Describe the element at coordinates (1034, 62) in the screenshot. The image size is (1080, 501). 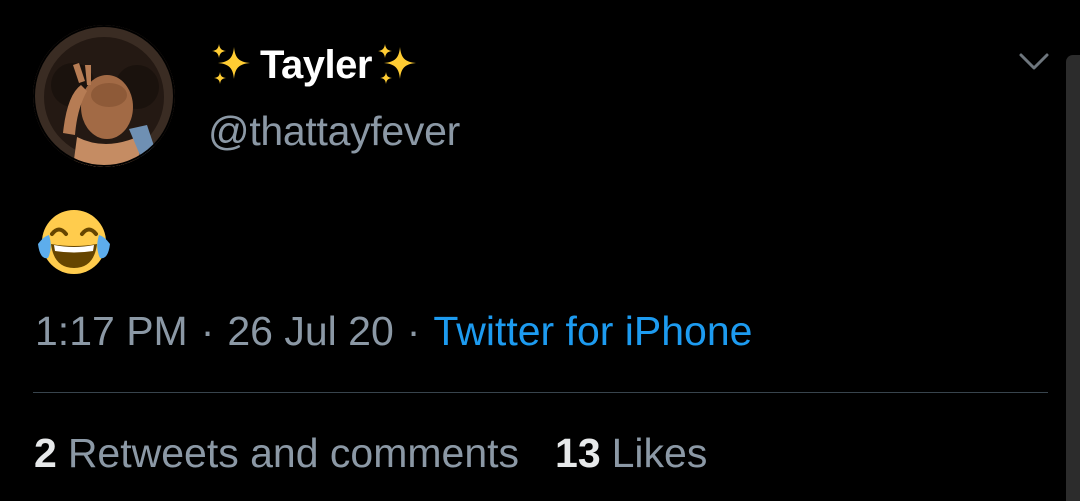
I see `chevron-down-icon` at that location.